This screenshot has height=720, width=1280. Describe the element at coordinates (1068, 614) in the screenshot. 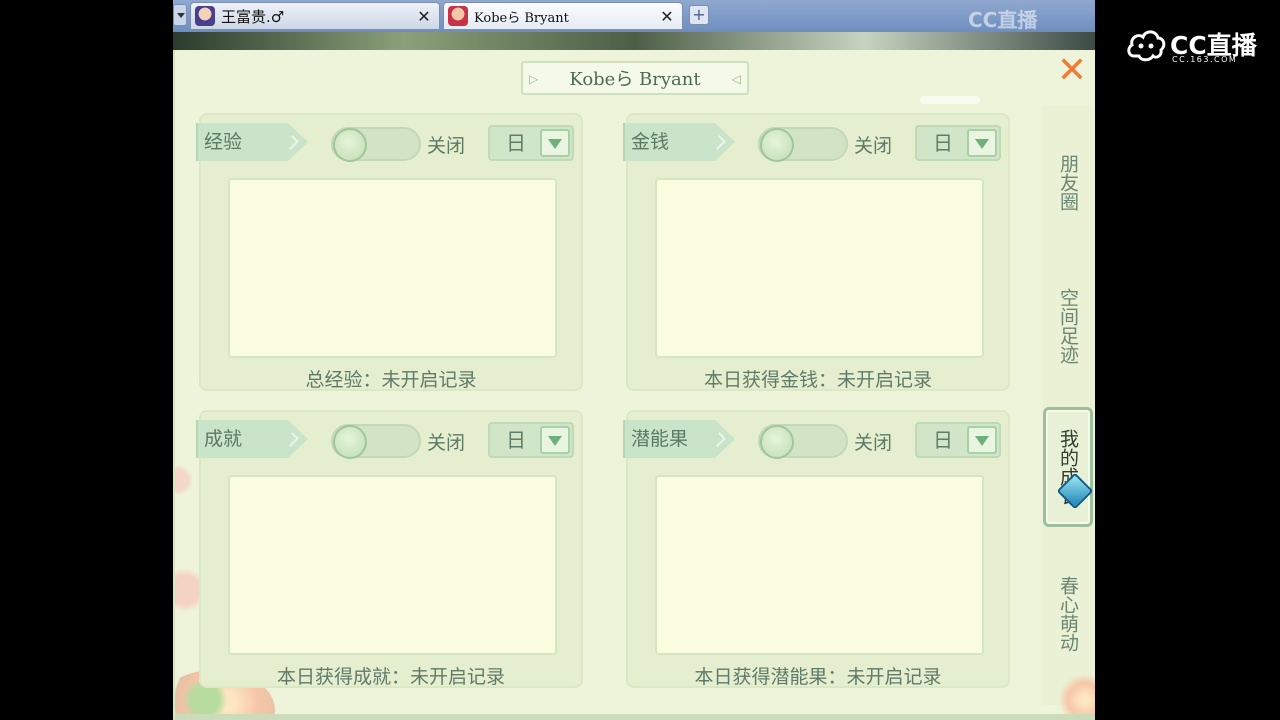

I see `side-nav-spring-heart: 春心萌动` at that location.